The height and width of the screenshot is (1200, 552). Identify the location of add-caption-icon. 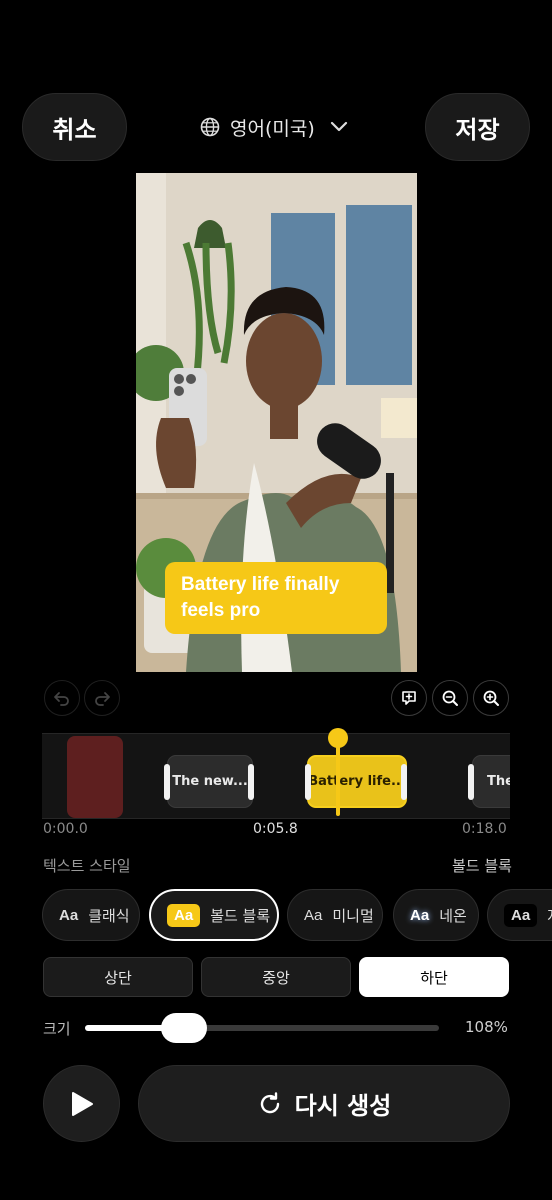
(409, 698).